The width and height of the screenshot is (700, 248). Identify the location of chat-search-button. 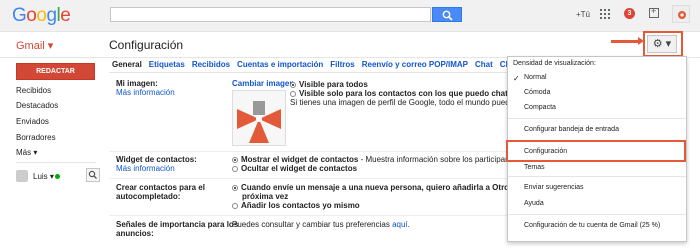
(93, 175).